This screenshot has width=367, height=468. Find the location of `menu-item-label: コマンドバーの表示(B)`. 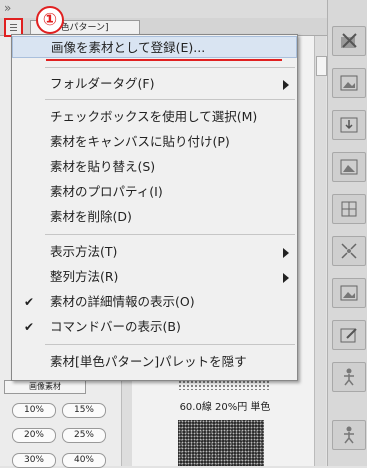

menu-item-label: コマンドバーの表示(B) is located at coordinates (115, 326).